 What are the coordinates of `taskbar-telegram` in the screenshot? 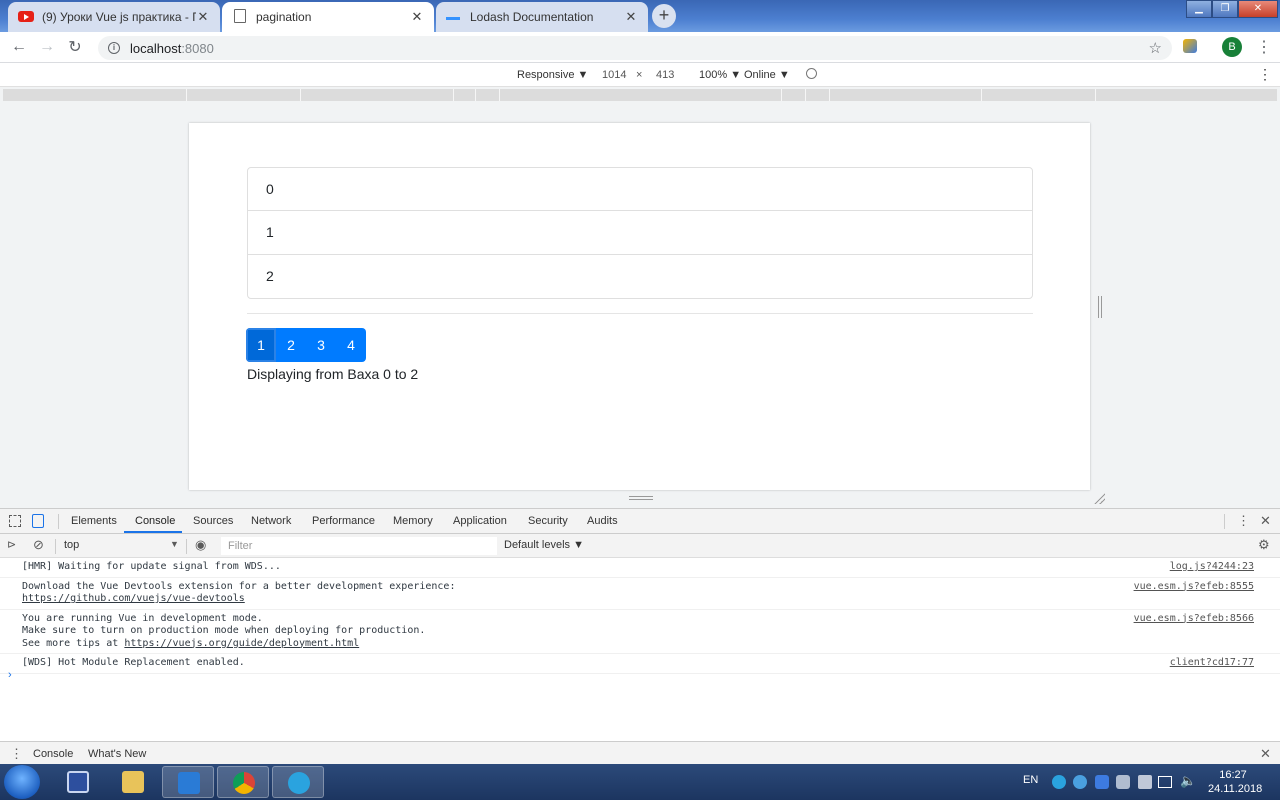 It's located at (298, 782).